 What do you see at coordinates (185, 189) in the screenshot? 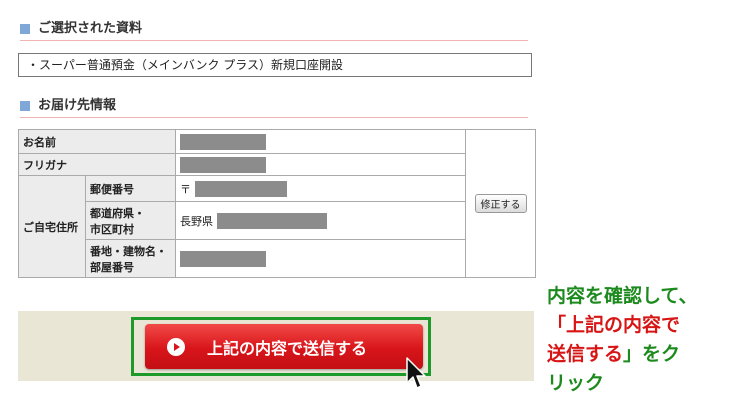
I see `postal-mark: 〒` at bounding box center [185, 189].